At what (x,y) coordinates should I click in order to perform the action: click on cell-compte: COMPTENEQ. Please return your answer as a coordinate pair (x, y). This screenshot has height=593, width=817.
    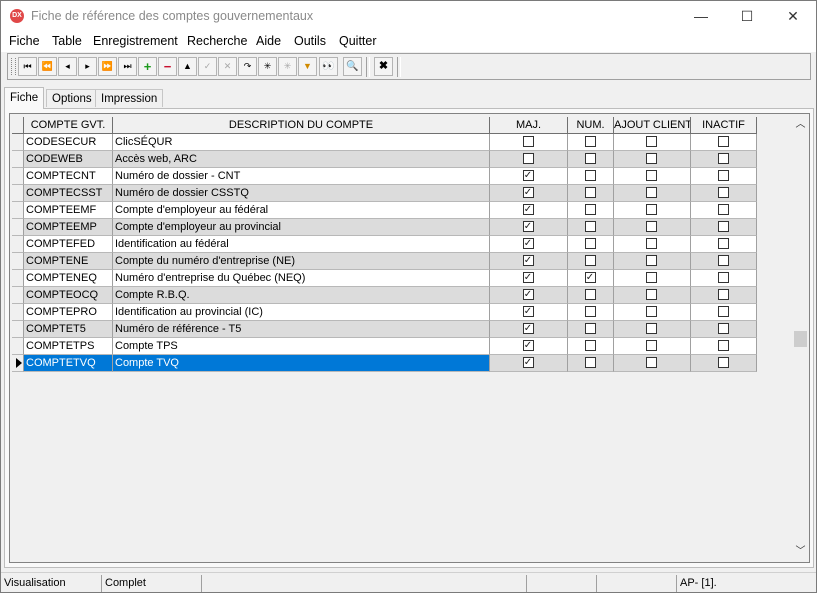
    Looking at the image, I should click on (68, 278).